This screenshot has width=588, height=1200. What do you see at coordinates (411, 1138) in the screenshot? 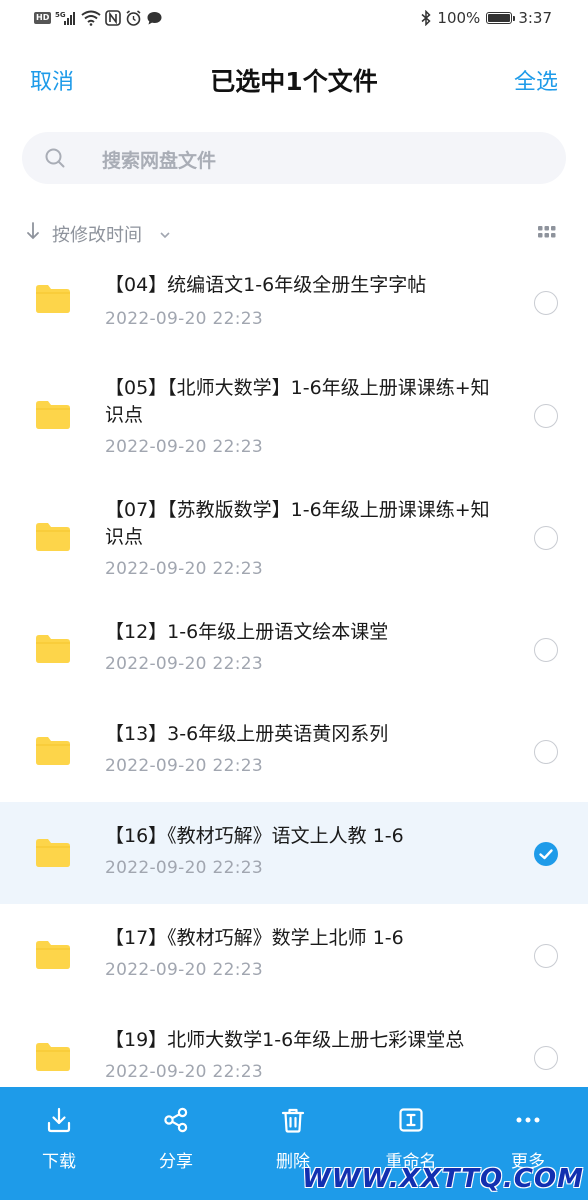
I see `rename-button: 重命名` at bounding box center [411, 1138].